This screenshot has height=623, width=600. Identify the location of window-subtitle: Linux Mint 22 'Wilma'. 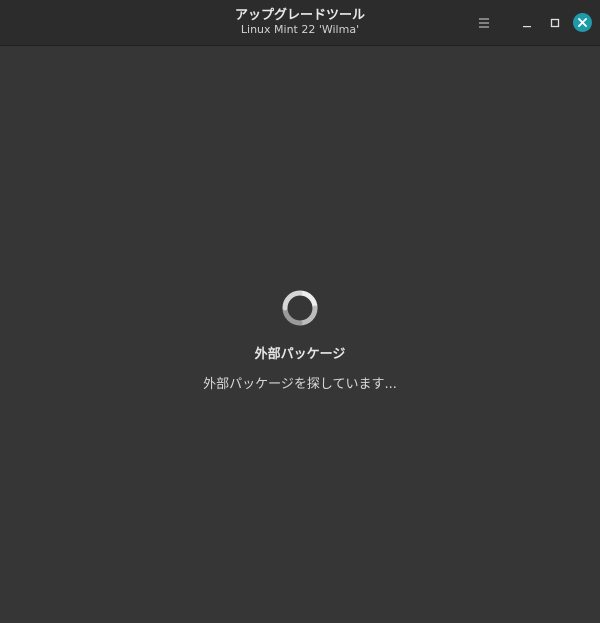
(300, 29).